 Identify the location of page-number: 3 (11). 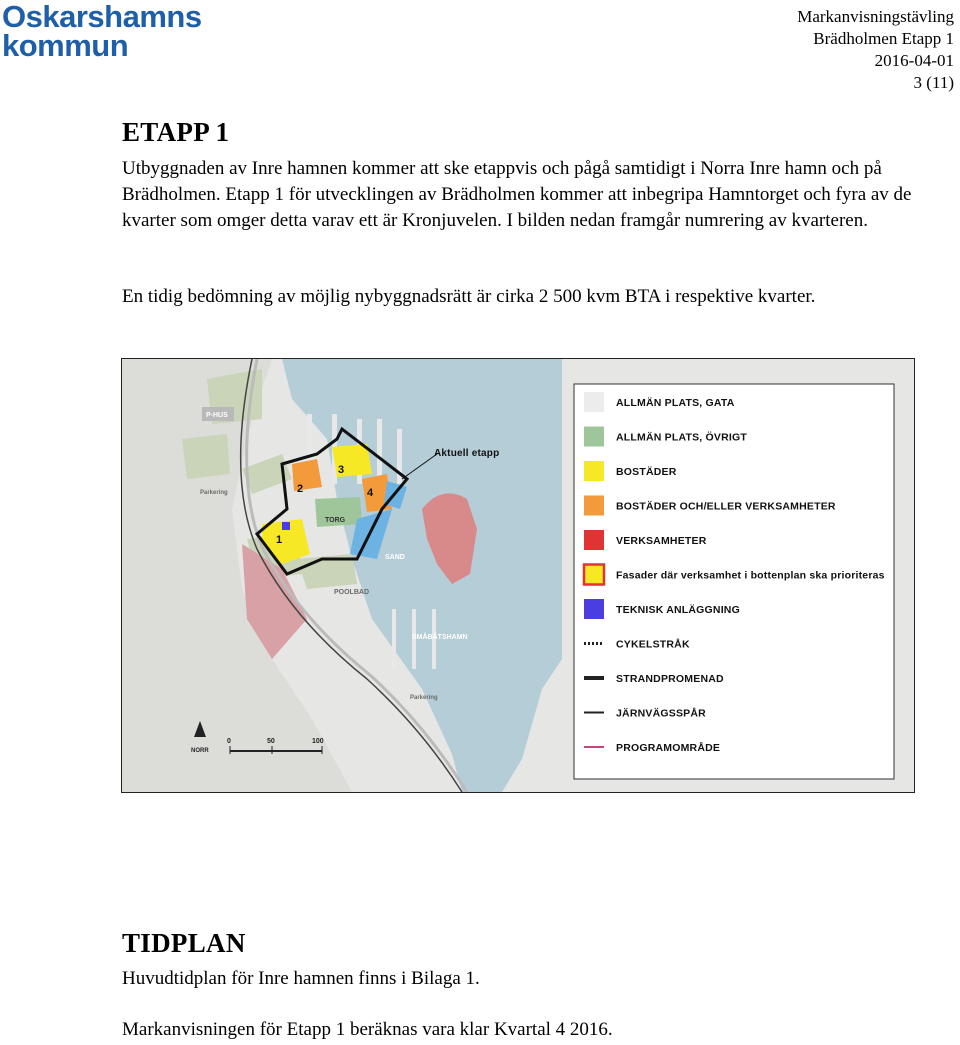
(933, 82).